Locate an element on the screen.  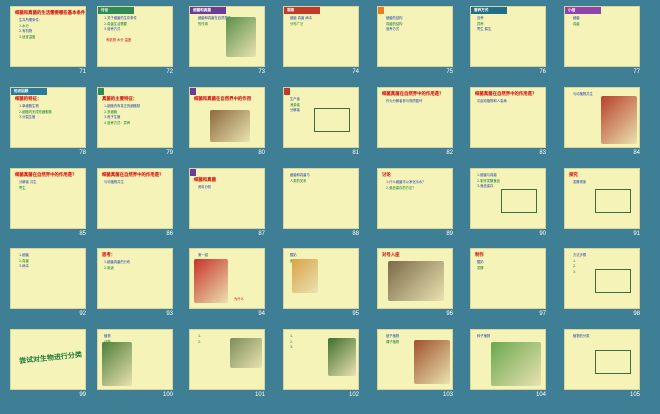
slide-thumbnail: 植物的分类 is located at coordinates (602, 359).